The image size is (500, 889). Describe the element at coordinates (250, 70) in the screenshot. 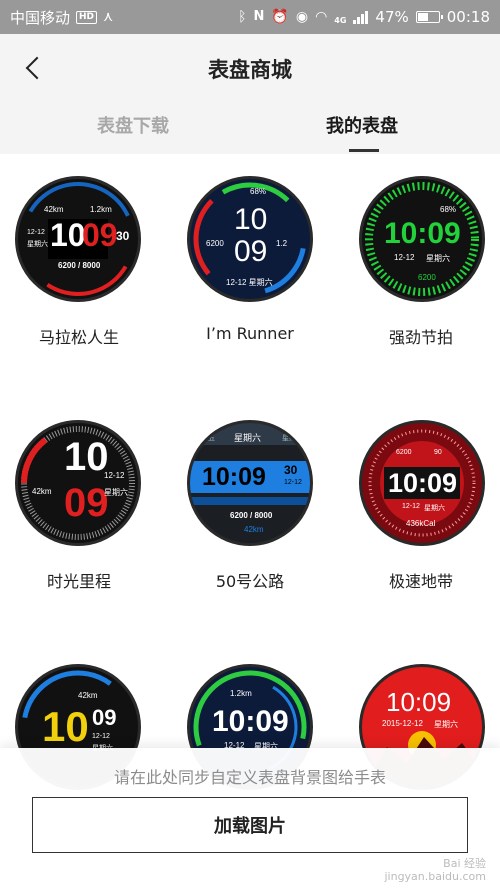

I see `page-title: 表盘商城` at that location.